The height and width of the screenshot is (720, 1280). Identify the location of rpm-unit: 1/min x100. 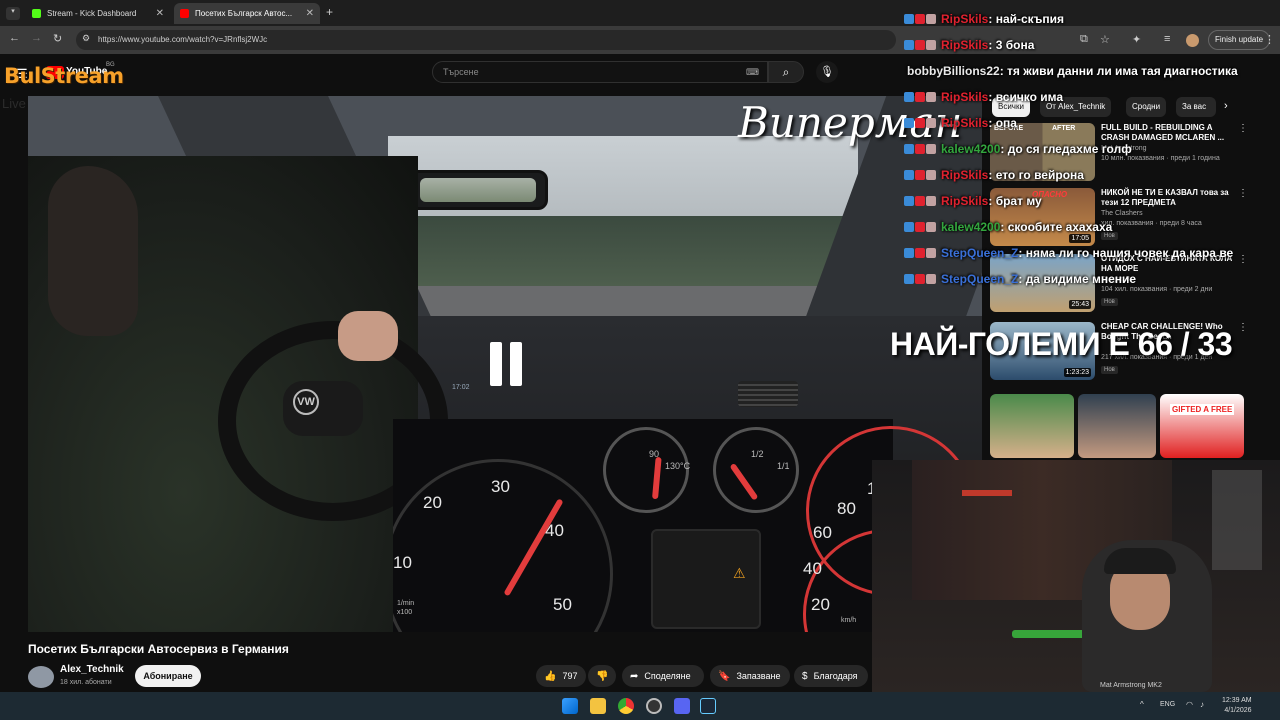
(406, 608).